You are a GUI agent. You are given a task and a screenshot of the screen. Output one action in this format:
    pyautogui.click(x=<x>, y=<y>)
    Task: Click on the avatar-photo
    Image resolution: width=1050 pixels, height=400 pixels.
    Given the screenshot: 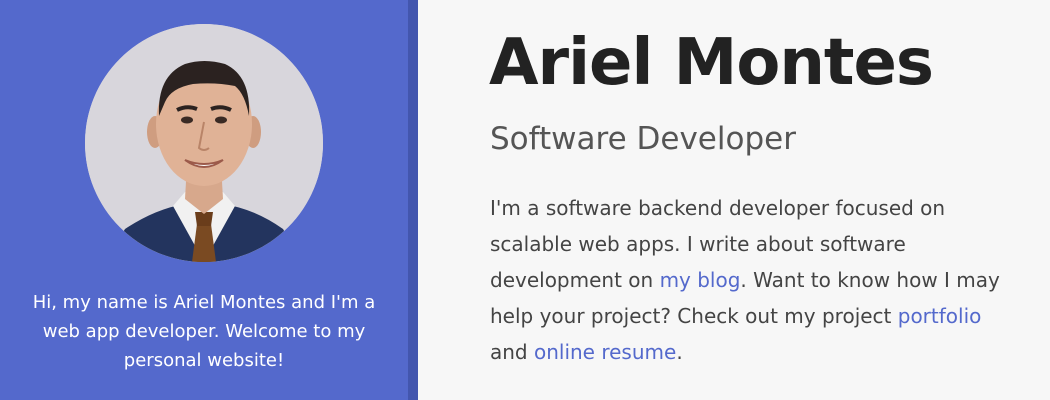 What is the action you would take?
    pyautogui.click(x=204, y=143)
    